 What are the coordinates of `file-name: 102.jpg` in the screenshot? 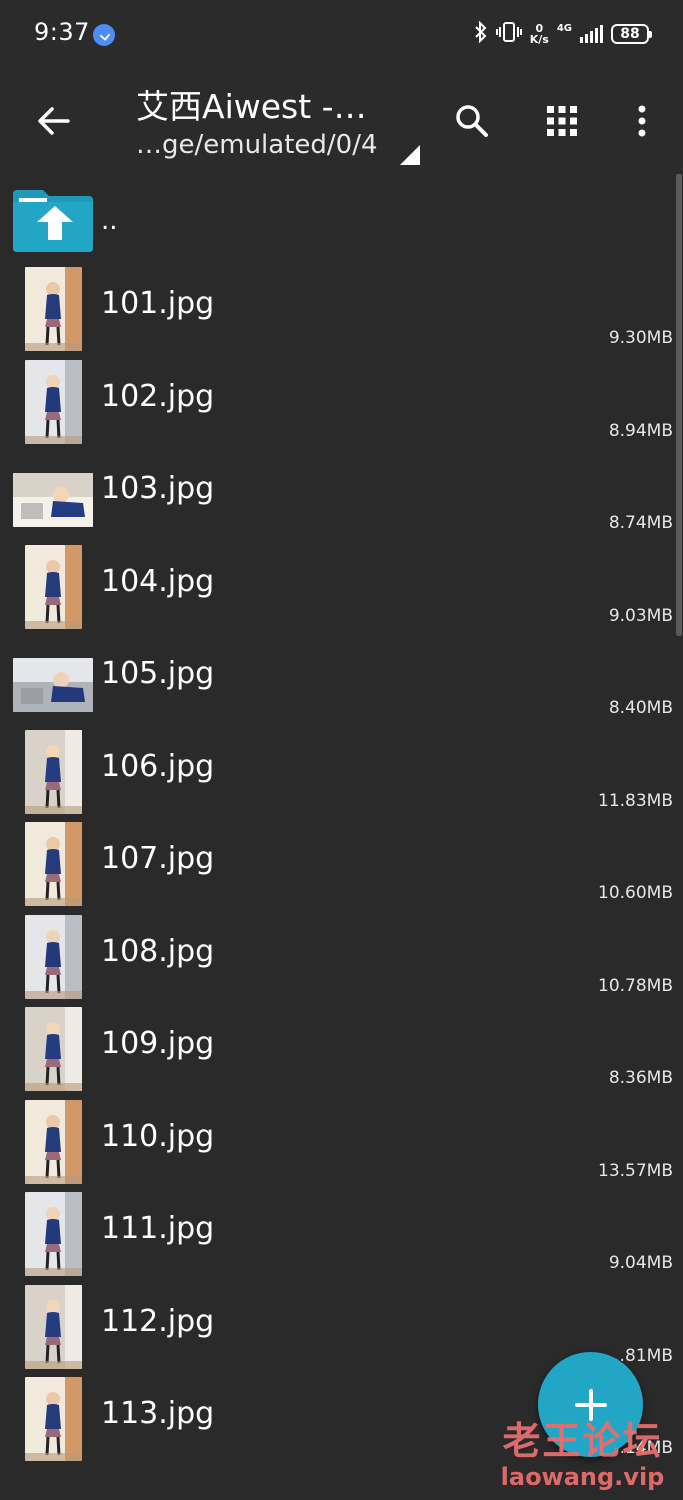 It's located at (158, 396).